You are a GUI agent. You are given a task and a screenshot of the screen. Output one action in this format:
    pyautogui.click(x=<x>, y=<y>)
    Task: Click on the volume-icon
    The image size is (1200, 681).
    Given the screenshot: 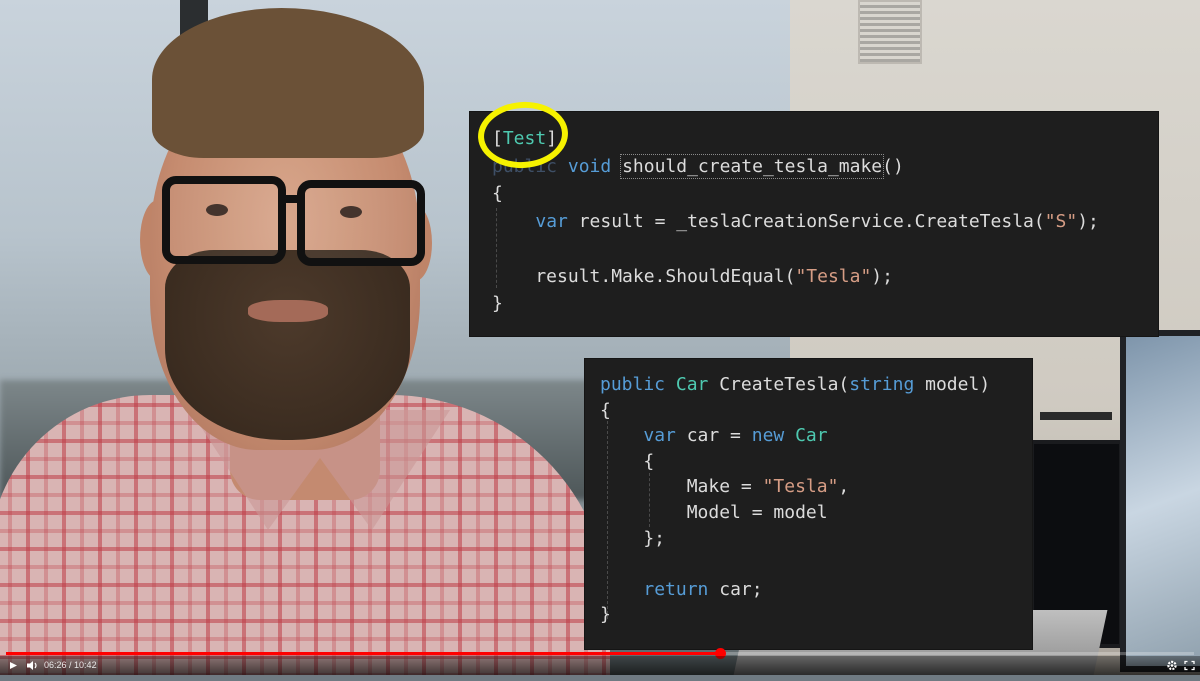 What is the action you would take?
    pyautogui.click(x=32, y=665)
    